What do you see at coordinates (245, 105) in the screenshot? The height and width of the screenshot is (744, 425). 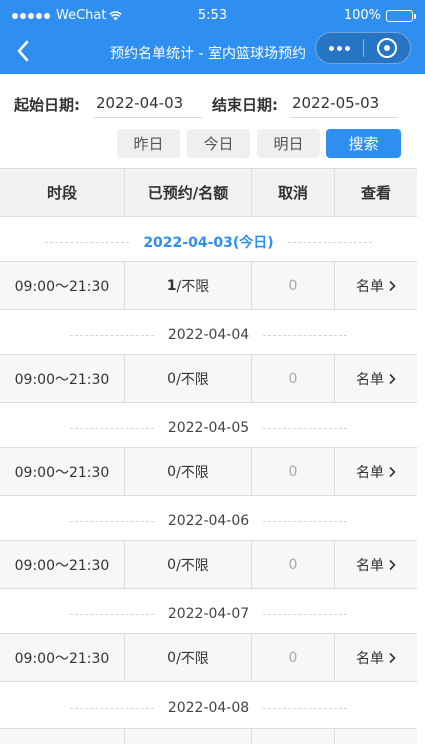 I see `end-date-label: 结束日期:` at bounding box center [245, 105].